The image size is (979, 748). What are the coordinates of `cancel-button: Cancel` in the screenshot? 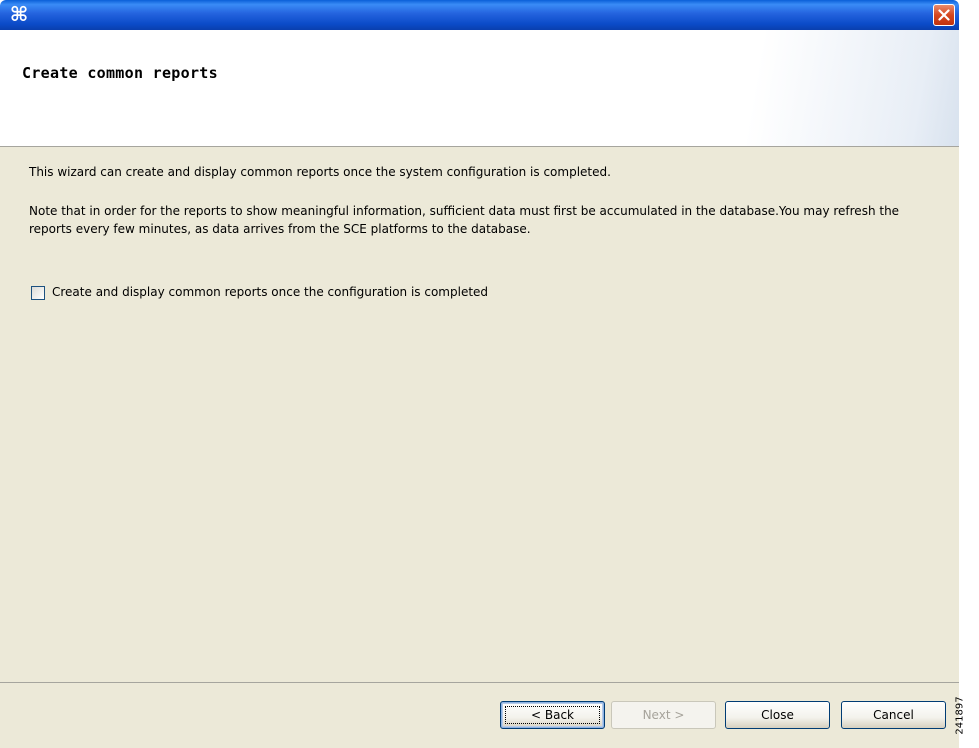 It's located at (893, 715).